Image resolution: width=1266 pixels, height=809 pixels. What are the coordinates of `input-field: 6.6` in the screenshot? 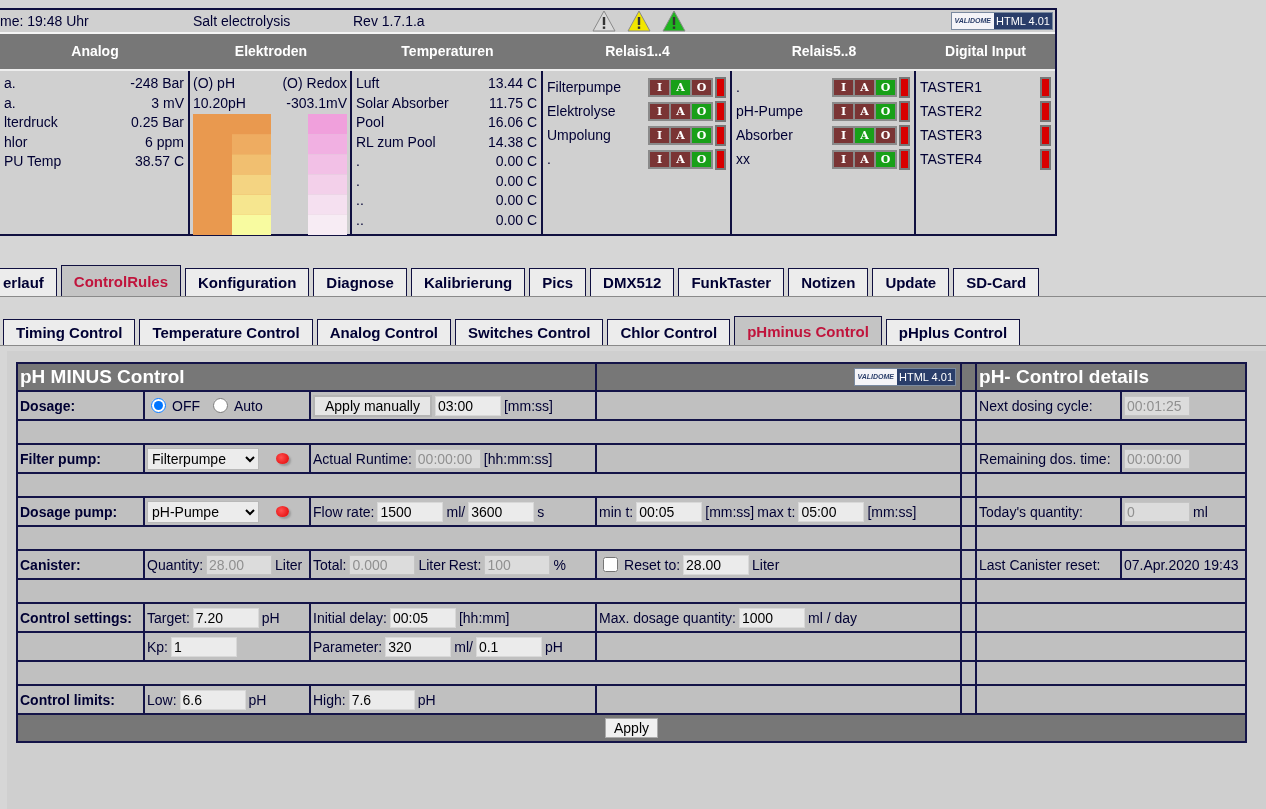 It's located at (212, 699).